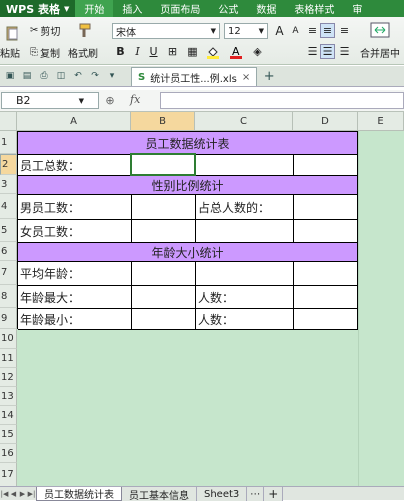 The image size is (404, 502). What do you see at coordinates (327, 30) in the screenshot?
I see `align-middle-icon: ≡` at bounding box center [327, 30].